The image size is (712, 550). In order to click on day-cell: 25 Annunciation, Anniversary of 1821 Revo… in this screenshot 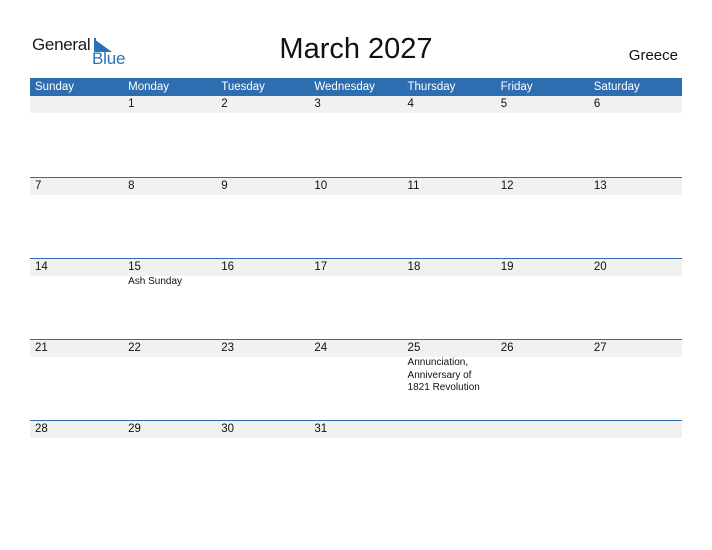, I will do `click(449, 380)`.